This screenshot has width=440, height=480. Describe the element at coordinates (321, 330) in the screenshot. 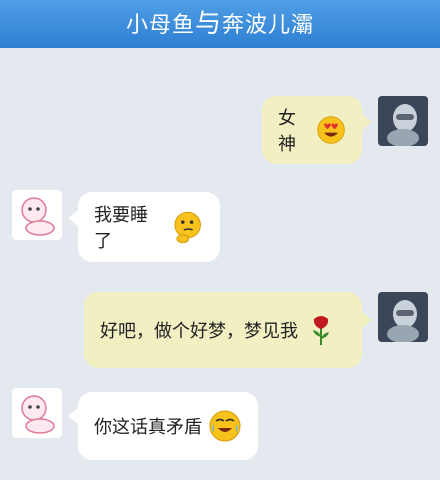

I see `rose-icon` at that location.